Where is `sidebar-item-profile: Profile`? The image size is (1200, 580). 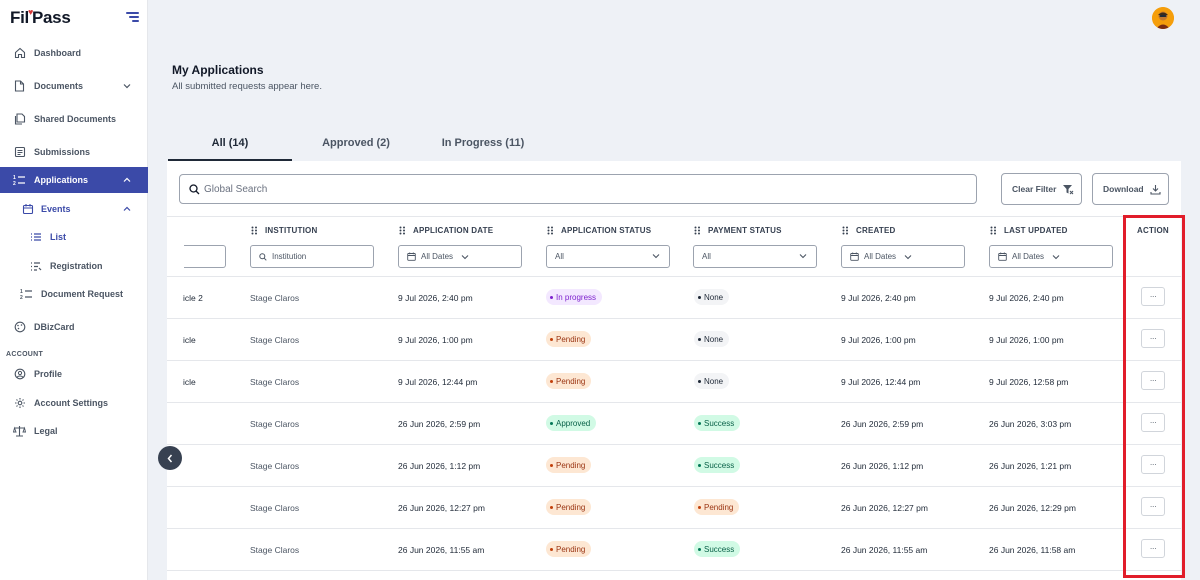 sidebar-item-profile: Profile is located at coordinates (74, 374).